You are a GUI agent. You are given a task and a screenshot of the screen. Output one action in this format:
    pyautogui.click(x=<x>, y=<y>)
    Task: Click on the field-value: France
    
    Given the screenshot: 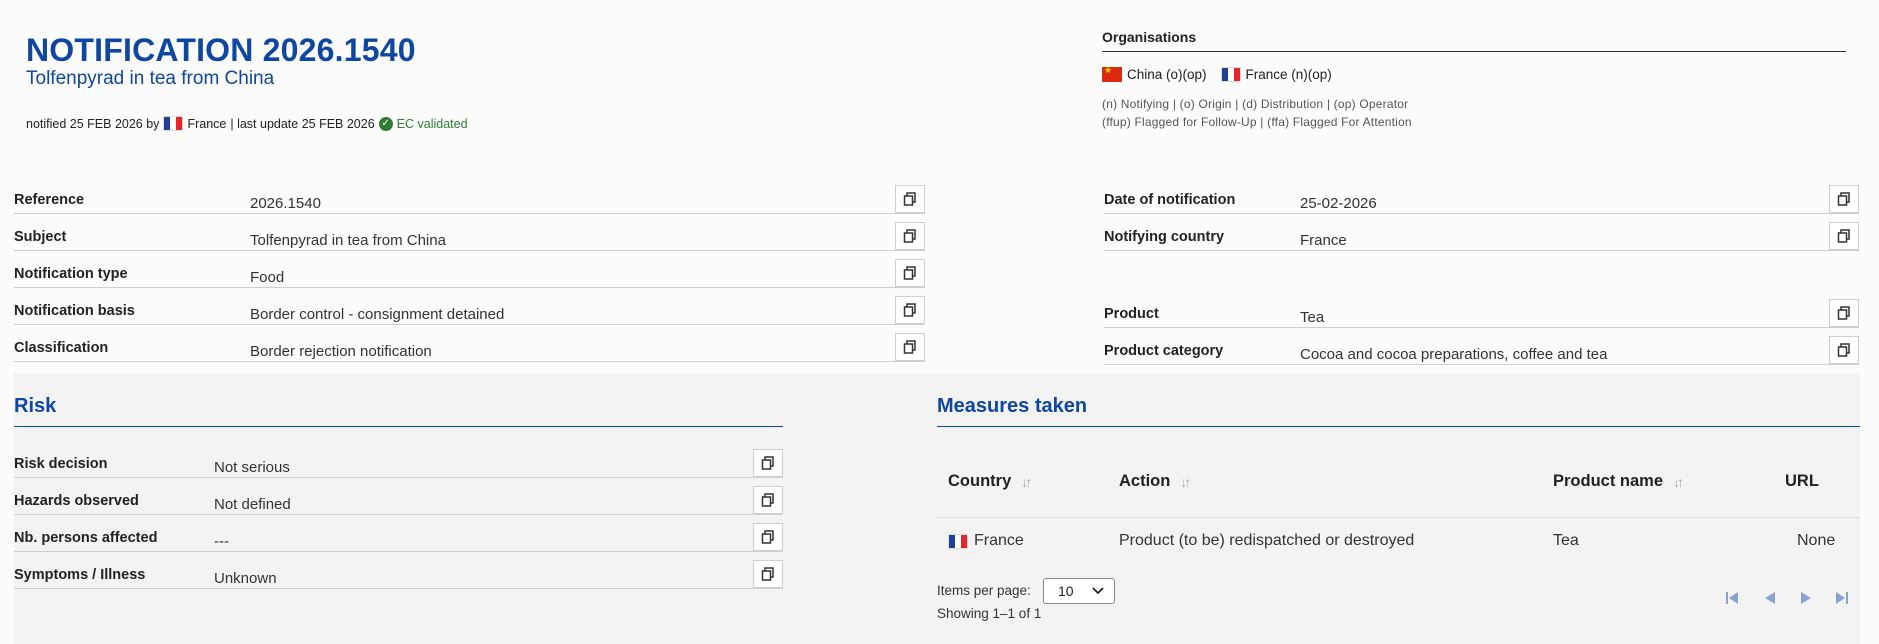 What is the action you would take?
    pyautogui.click(x=1323, y=240)
    